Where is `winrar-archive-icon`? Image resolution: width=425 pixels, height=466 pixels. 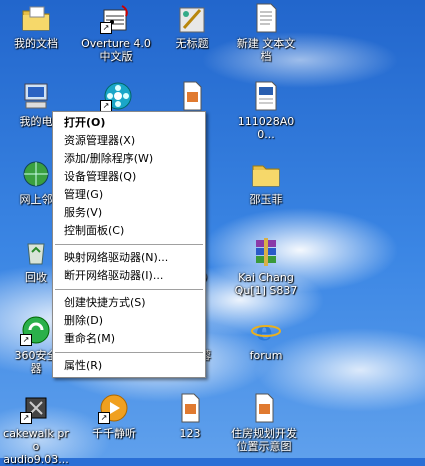
winrar-archive-icon is located at coordinates (266, 252).